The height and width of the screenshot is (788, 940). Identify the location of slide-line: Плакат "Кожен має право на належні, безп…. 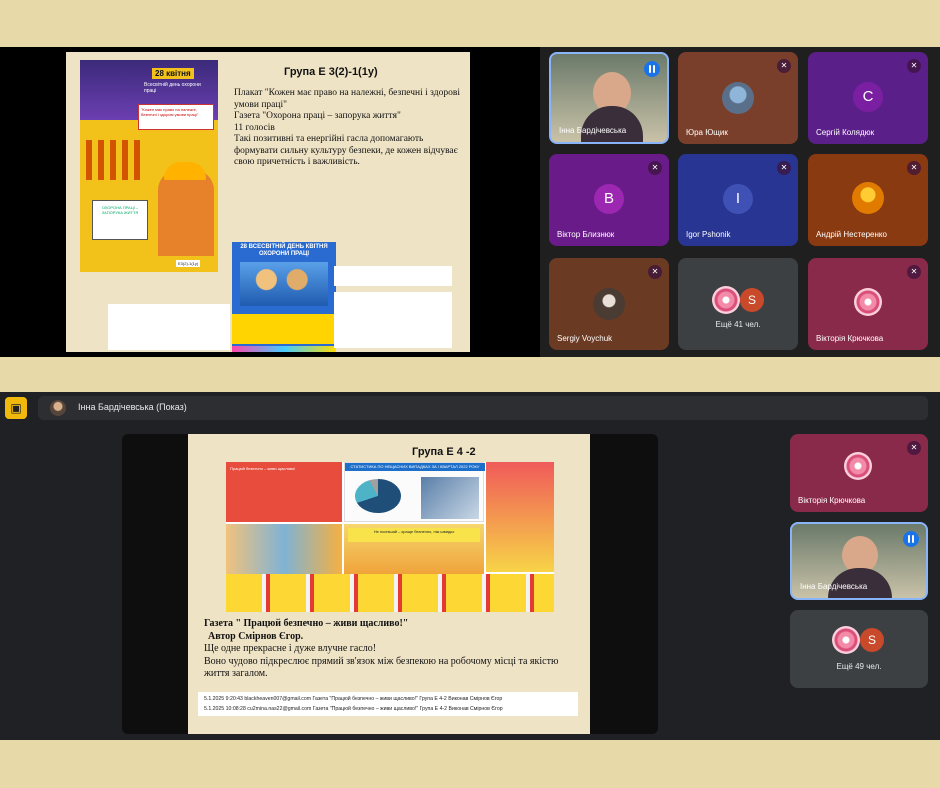
(347, 99).